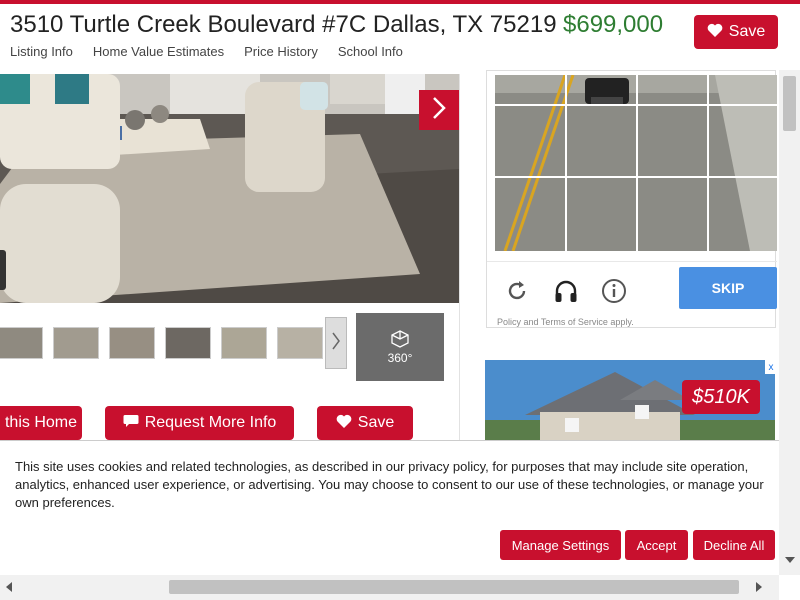 This screenshot has height=600, width=800. I want to click on scroll-down-arrow-icon, so click(790, 560).